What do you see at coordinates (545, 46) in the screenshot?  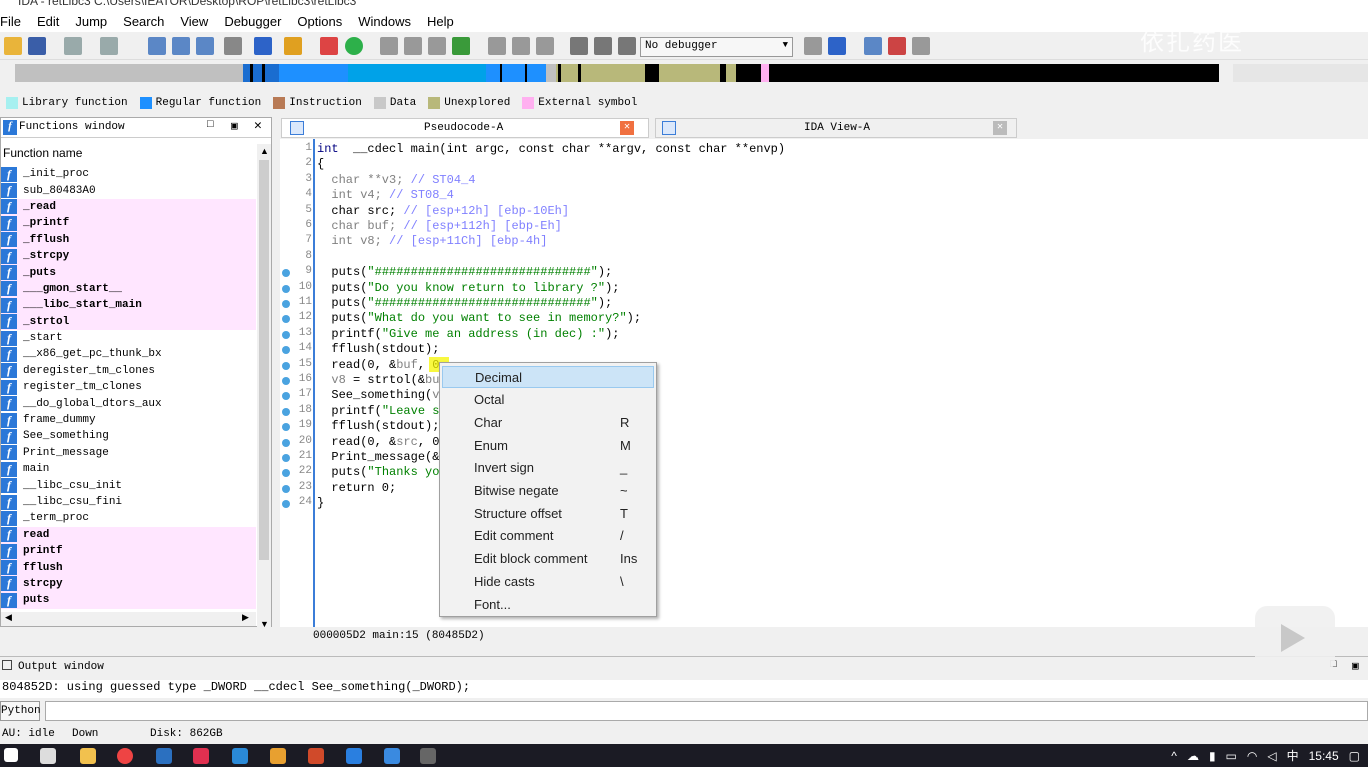 I see `undefine-icon` at bounding box center [545, 46].